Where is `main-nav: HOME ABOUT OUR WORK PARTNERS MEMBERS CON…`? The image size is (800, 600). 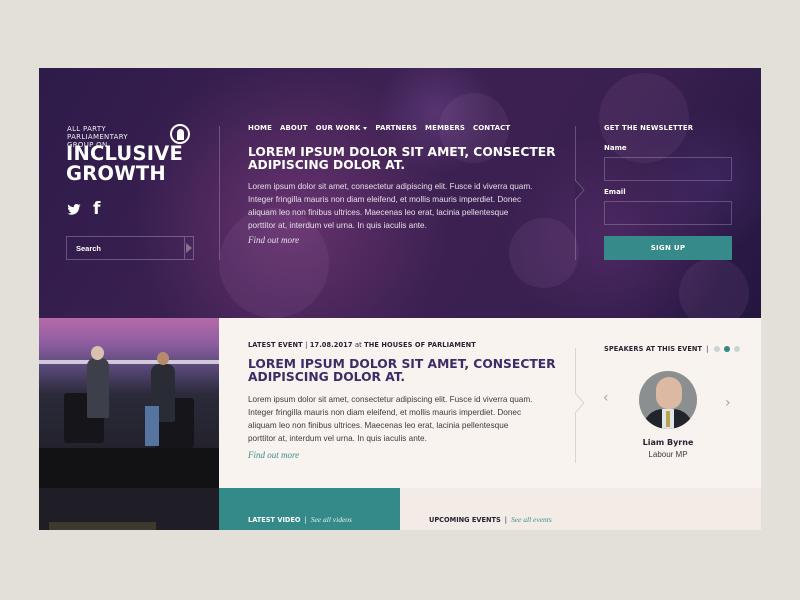
main-nav: HOME ABOUT OUR WORK PARTNERS MEMBERS CON… is located at coordinates (379, 128).